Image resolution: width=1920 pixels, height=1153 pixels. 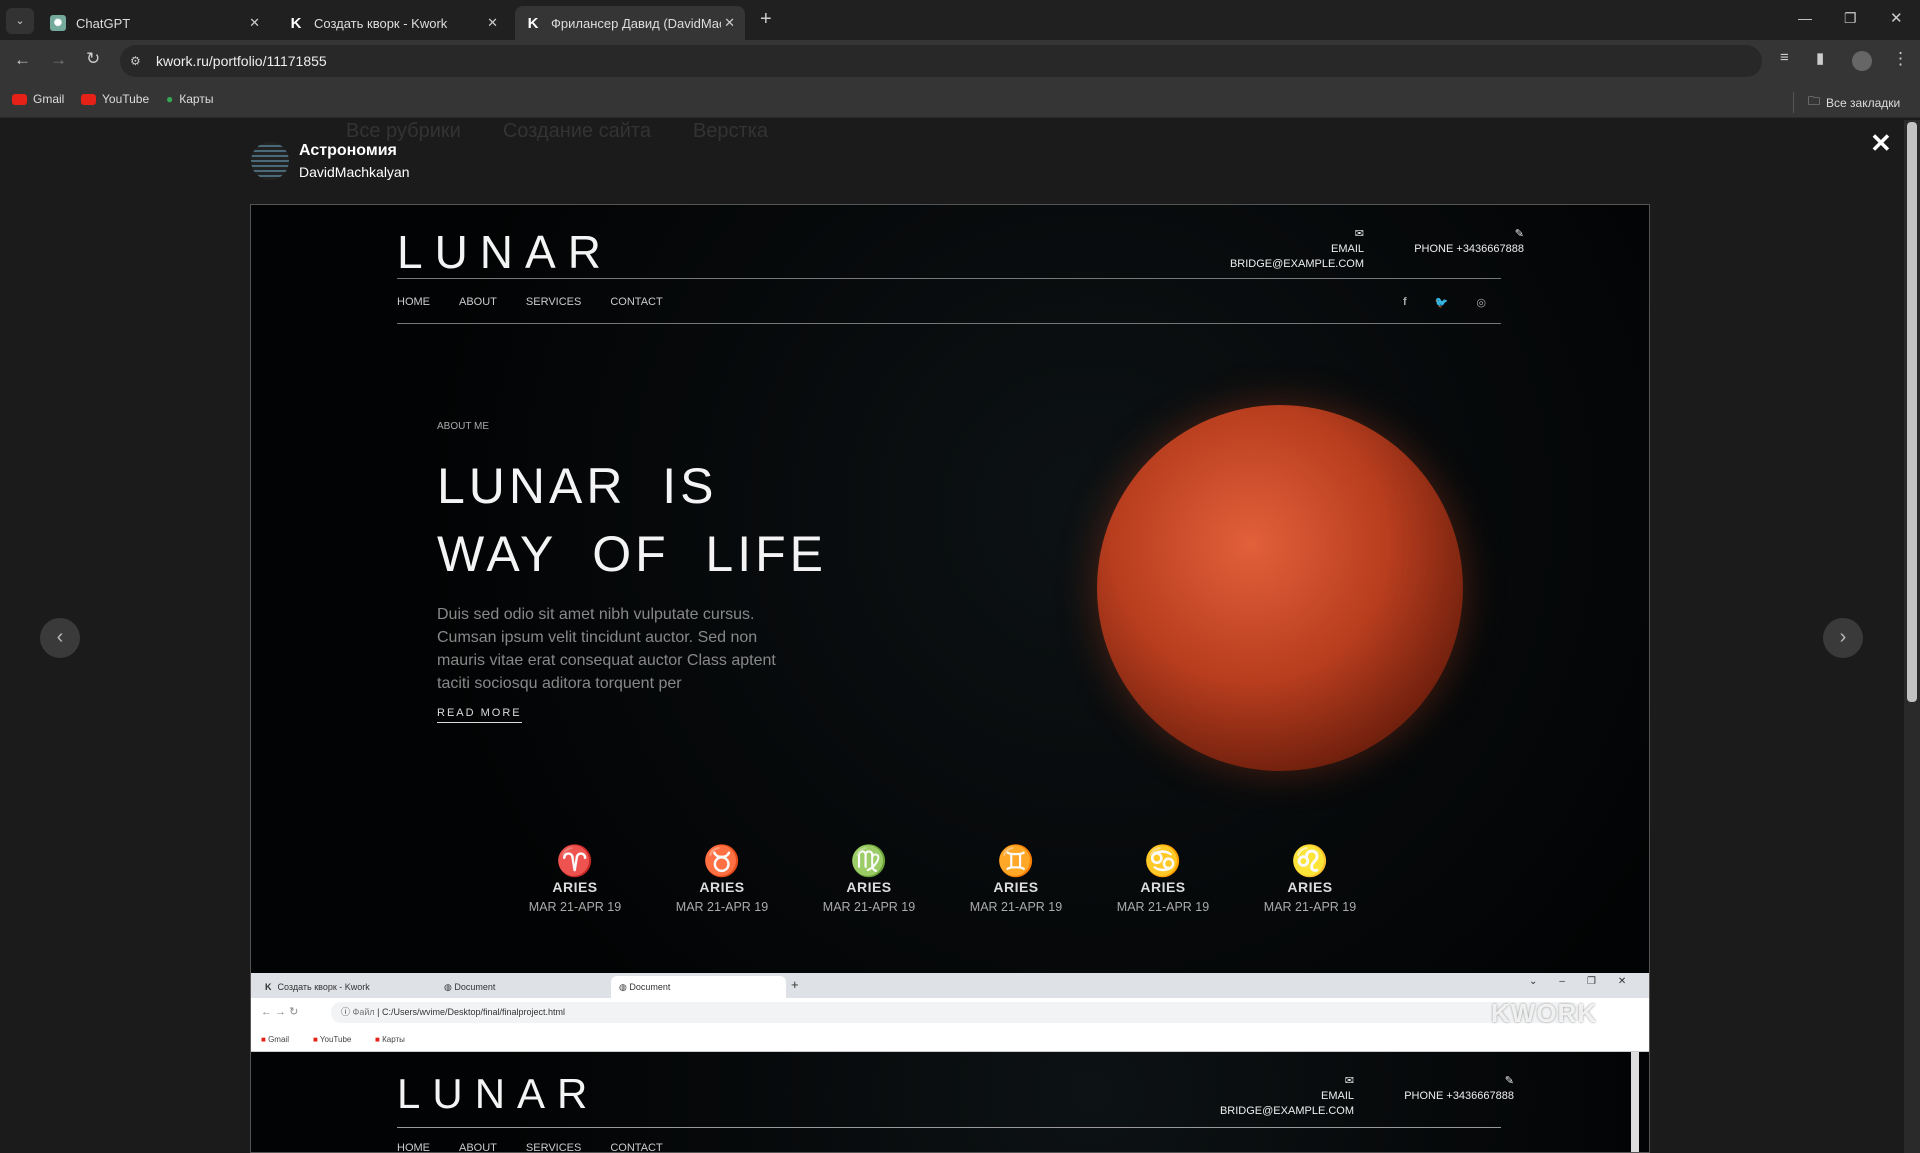 I want to click on author-avatar, so click(x=270, y=161).